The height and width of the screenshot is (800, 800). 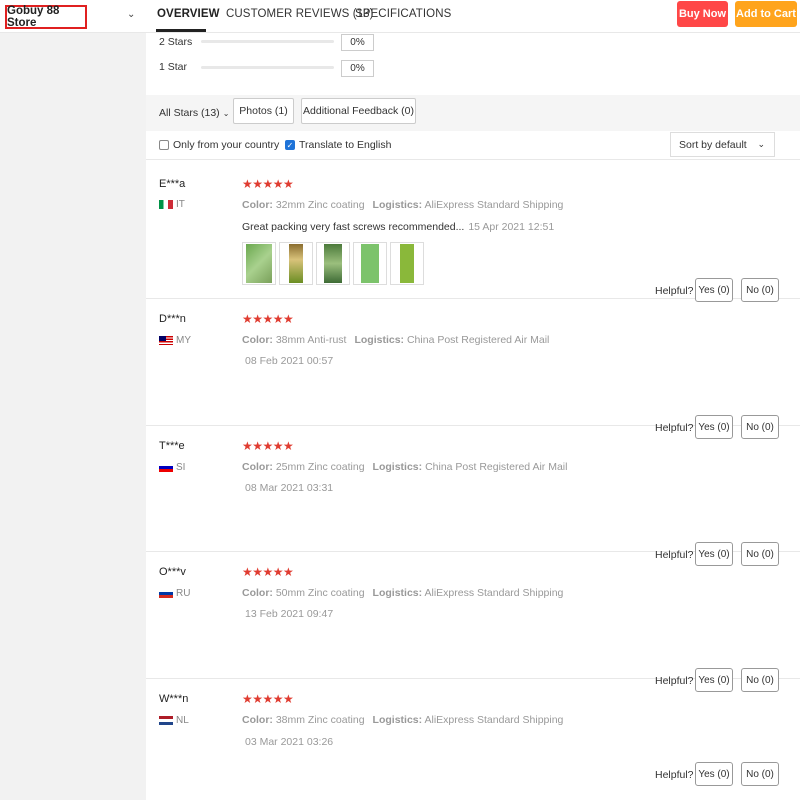 What do you see at coordinates (357, 42) in the screenshot?
I see `rating-percent-2-stars: 0%` at bounding box center [357, 42].